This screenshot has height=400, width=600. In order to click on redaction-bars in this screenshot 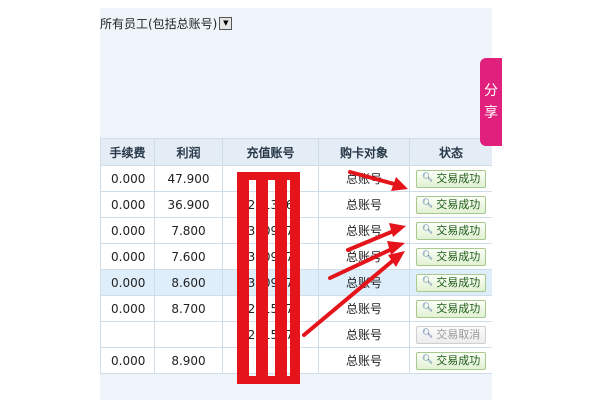, I will do `click(268, 278)`.